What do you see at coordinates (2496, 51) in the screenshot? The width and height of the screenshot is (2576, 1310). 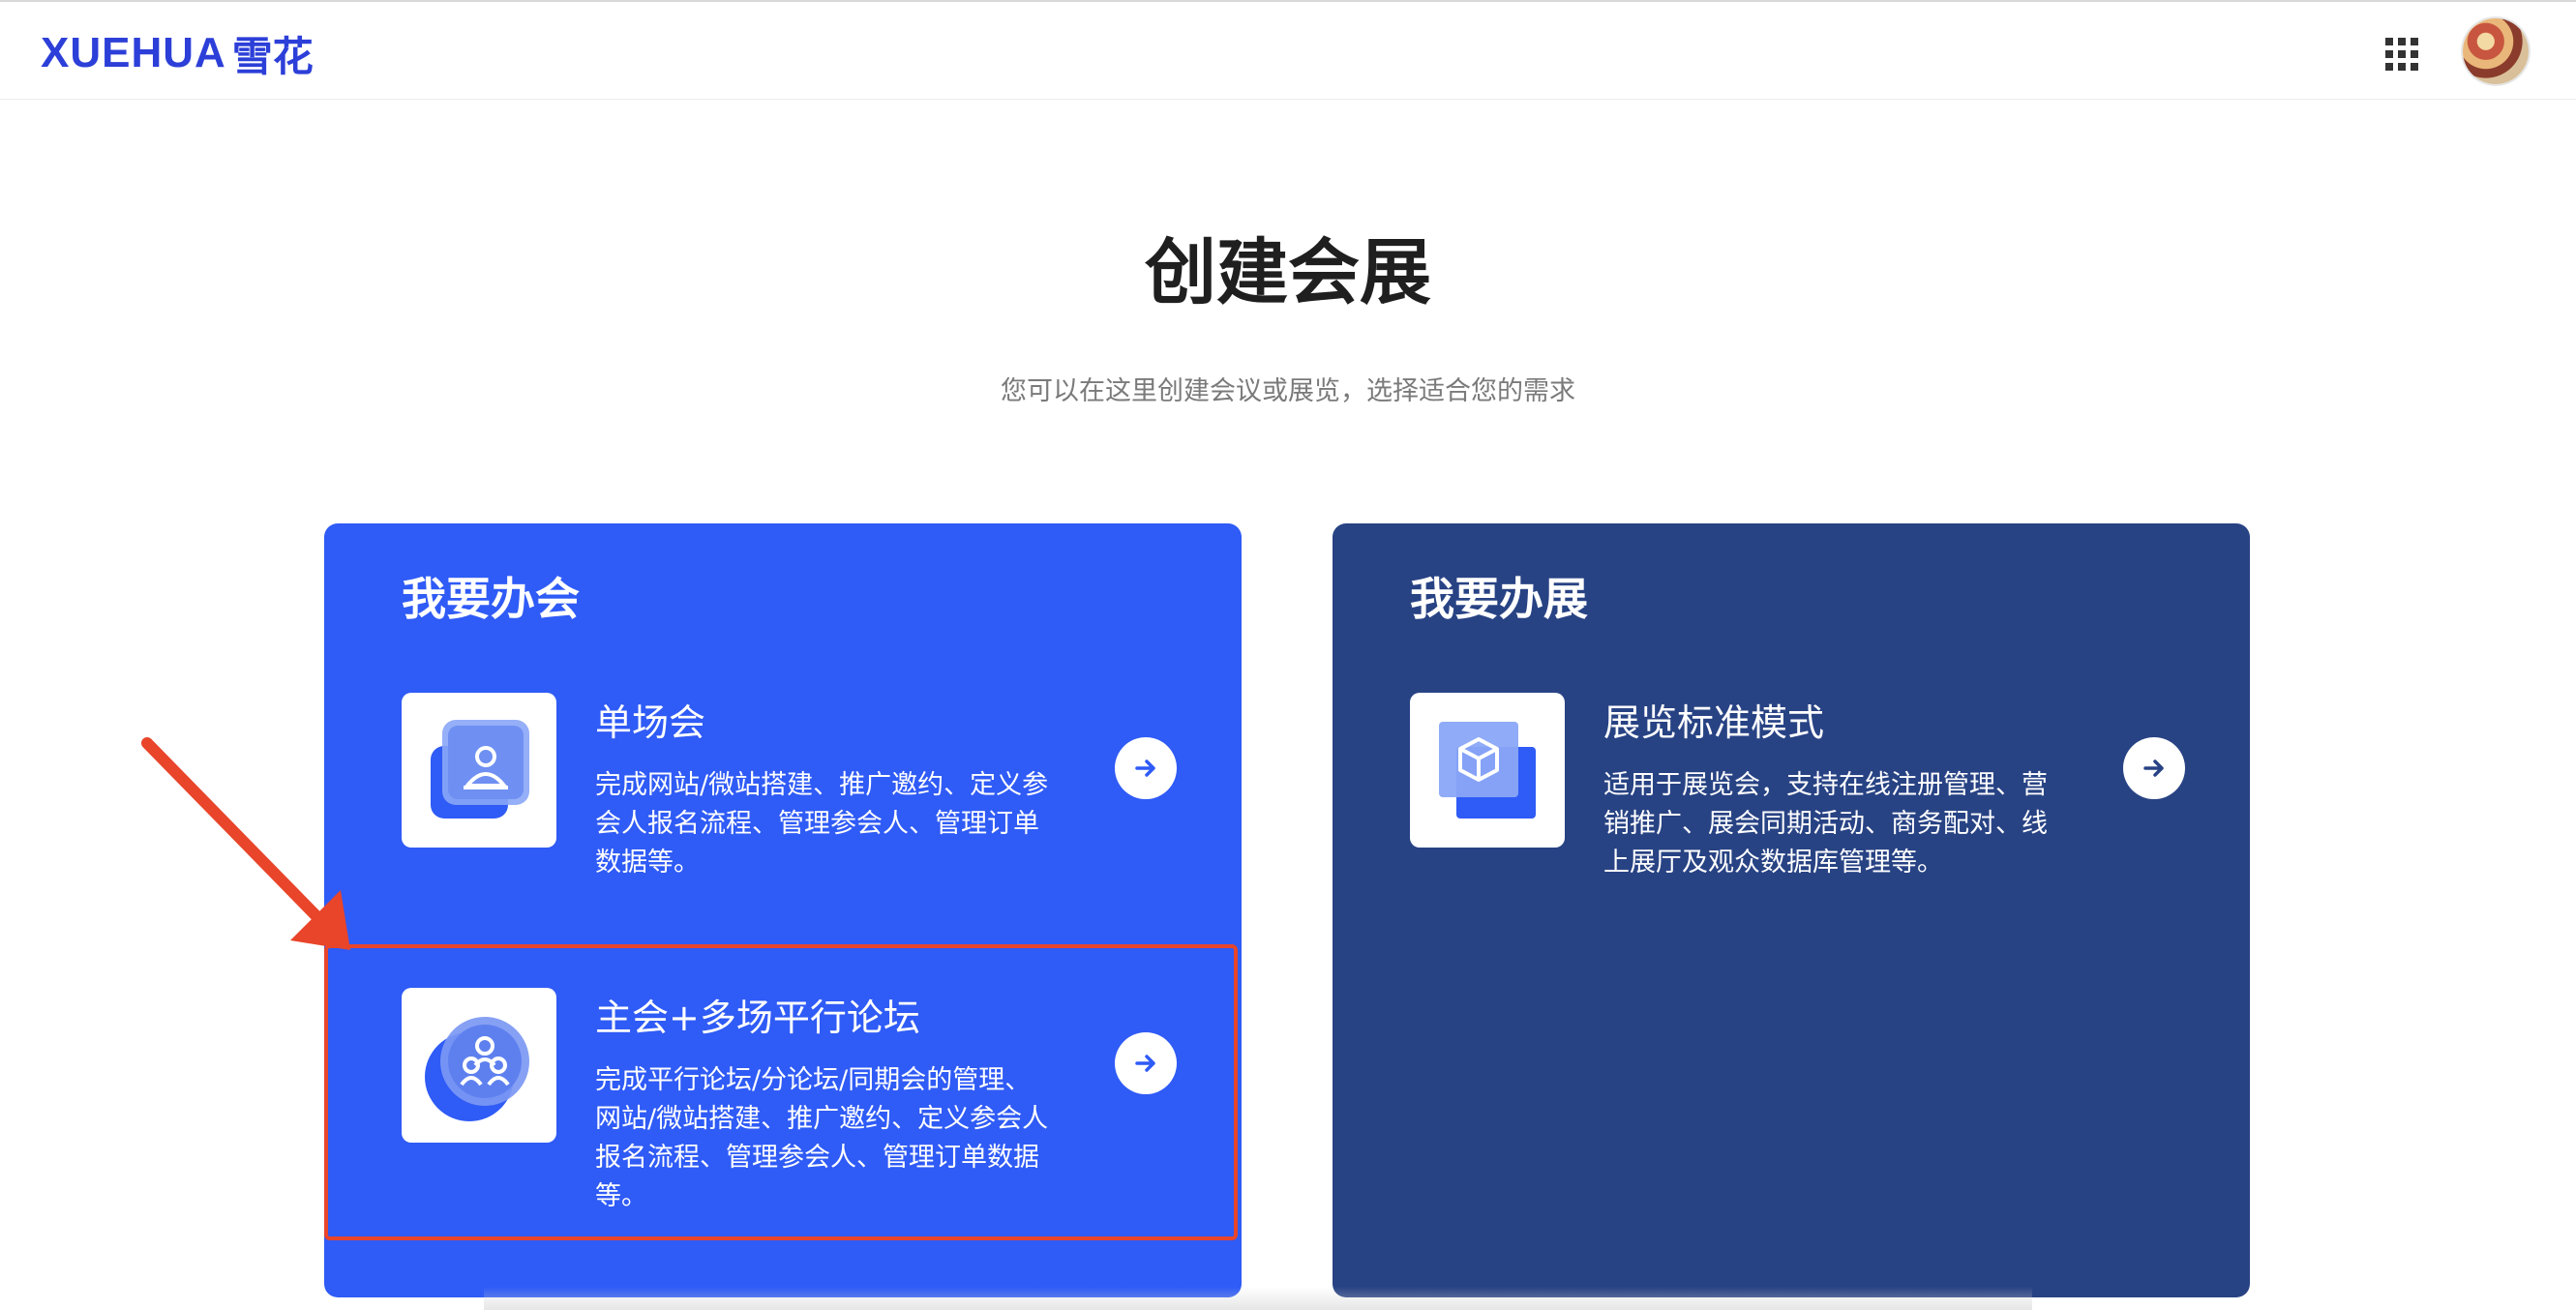 I see `user-avatar` at bounding box center [2496, 51].